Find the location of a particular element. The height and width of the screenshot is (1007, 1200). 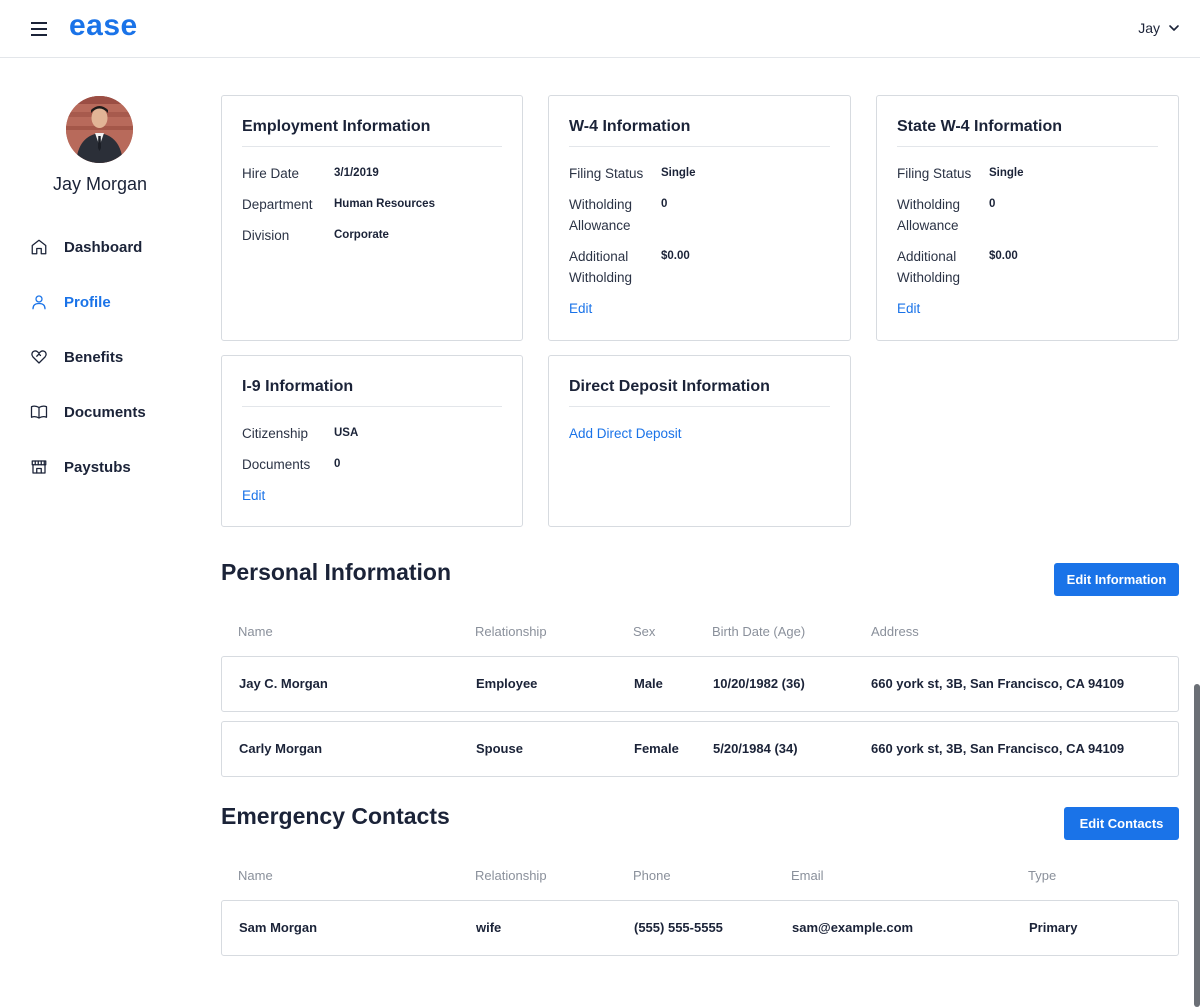

department-label: Department is located at coordinates (277, 204).